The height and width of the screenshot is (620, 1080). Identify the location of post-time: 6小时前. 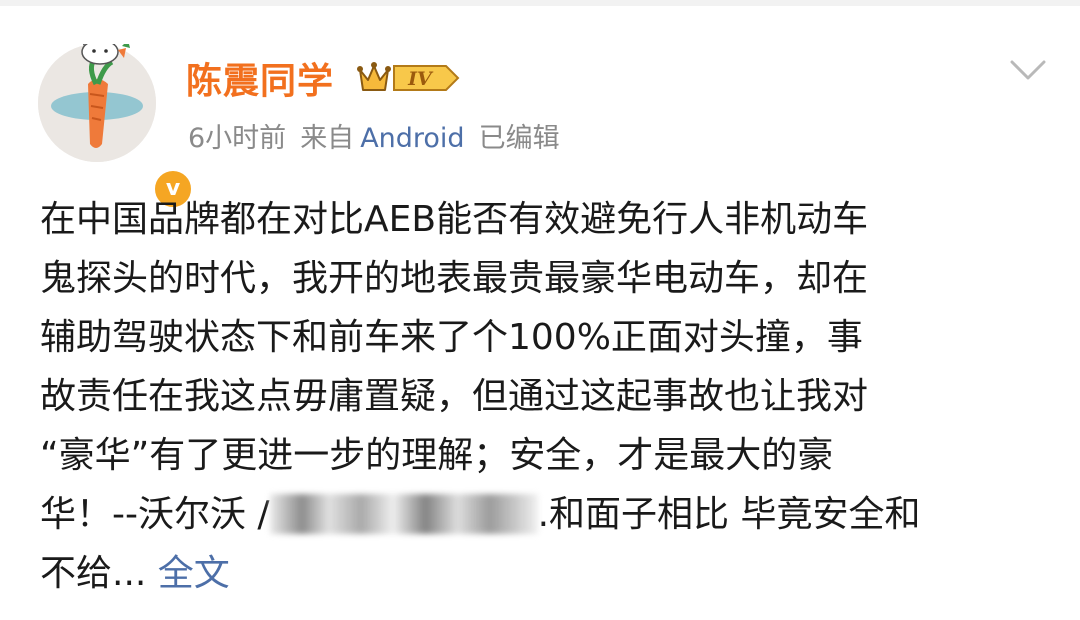
(237, 138).